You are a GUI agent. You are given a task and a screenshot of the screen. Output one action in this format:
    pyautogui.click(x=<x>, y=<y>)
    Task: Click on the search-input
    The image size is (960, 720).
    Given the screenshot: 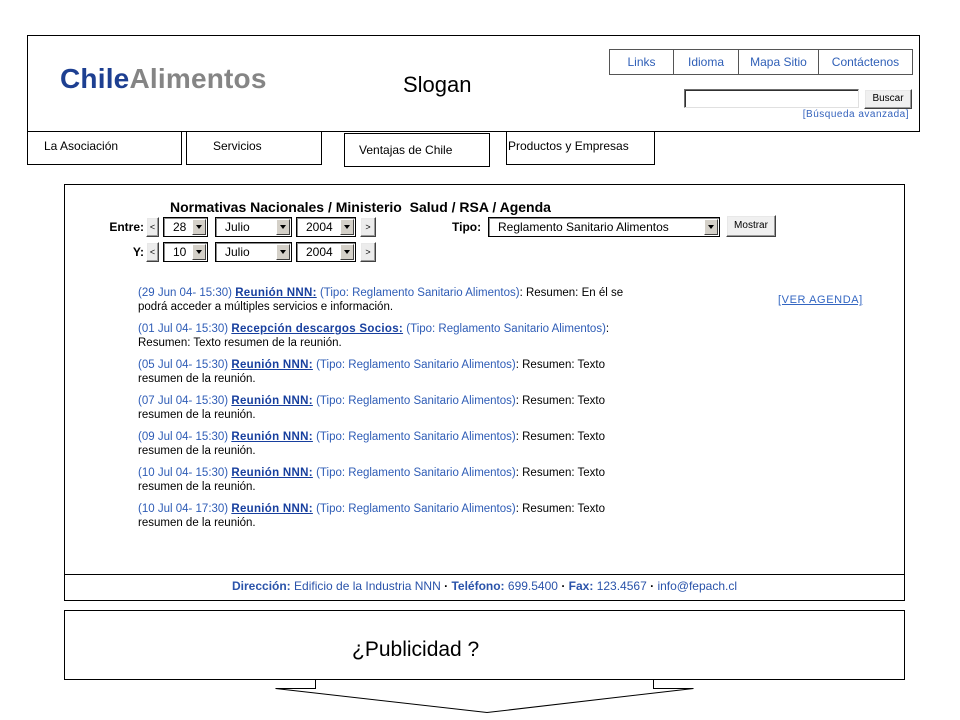 What is the action you would take?
    pyautogui.click(x=771, y=98)
    